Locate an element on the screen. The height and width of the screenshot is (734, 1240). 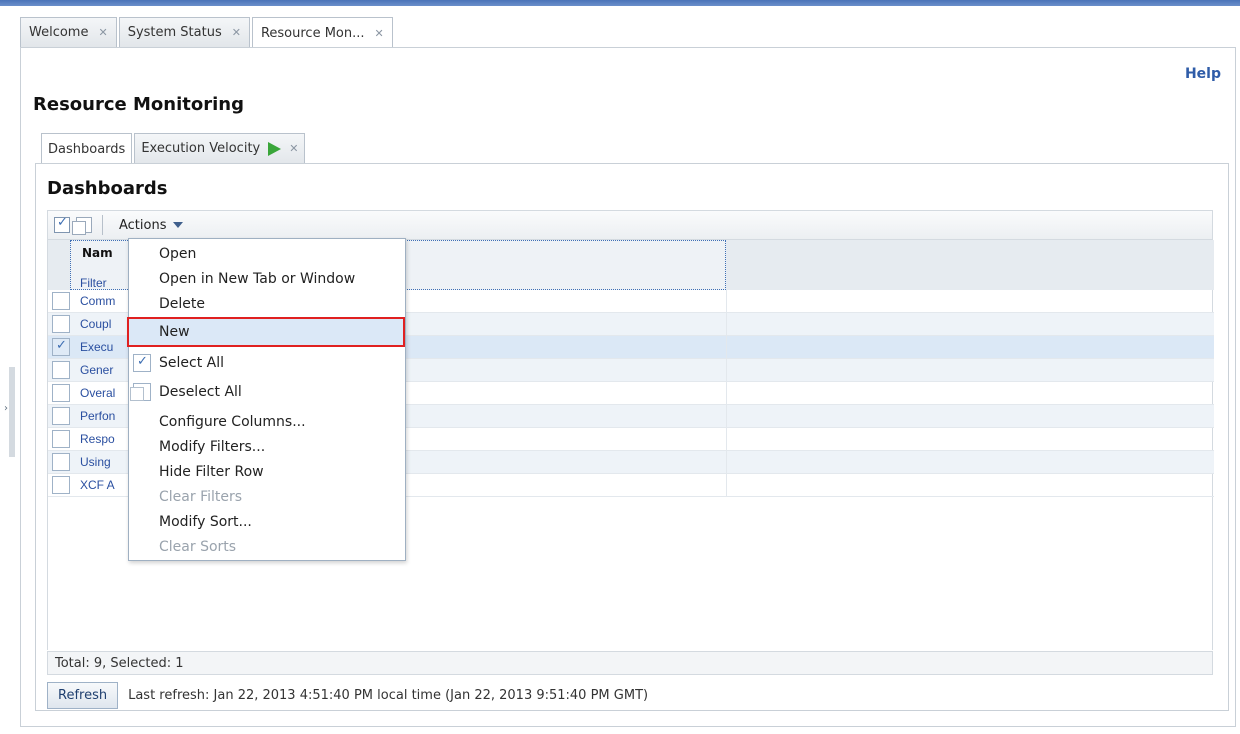
top-accent-bar is located at coordinates (620, 3).